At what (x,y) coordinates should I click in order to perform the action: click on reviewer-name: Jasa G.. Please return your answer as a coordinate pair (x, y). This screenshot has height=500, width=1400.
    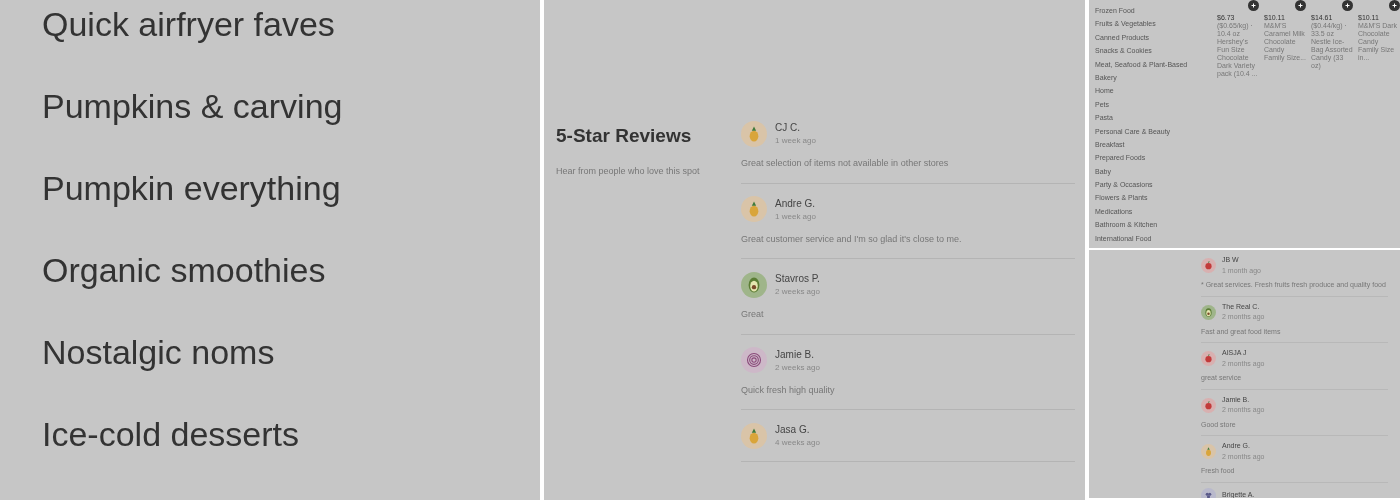
    Looking at the image, I should click on (793, 430).